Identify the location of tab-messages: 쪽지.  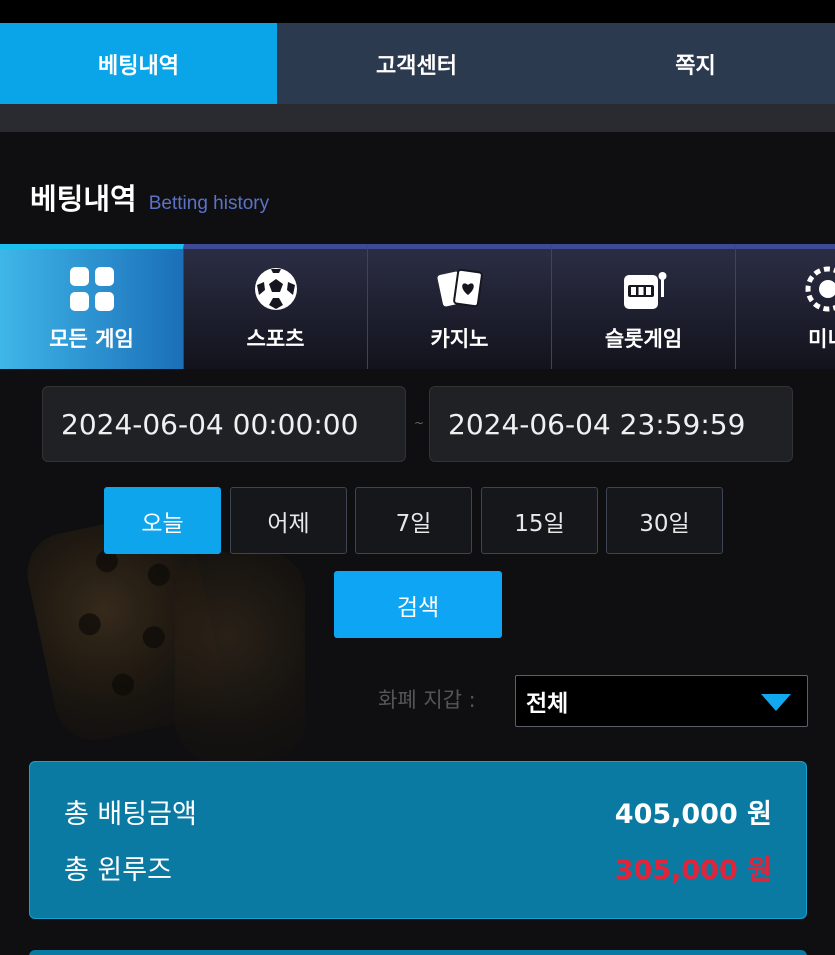
(695, 63).